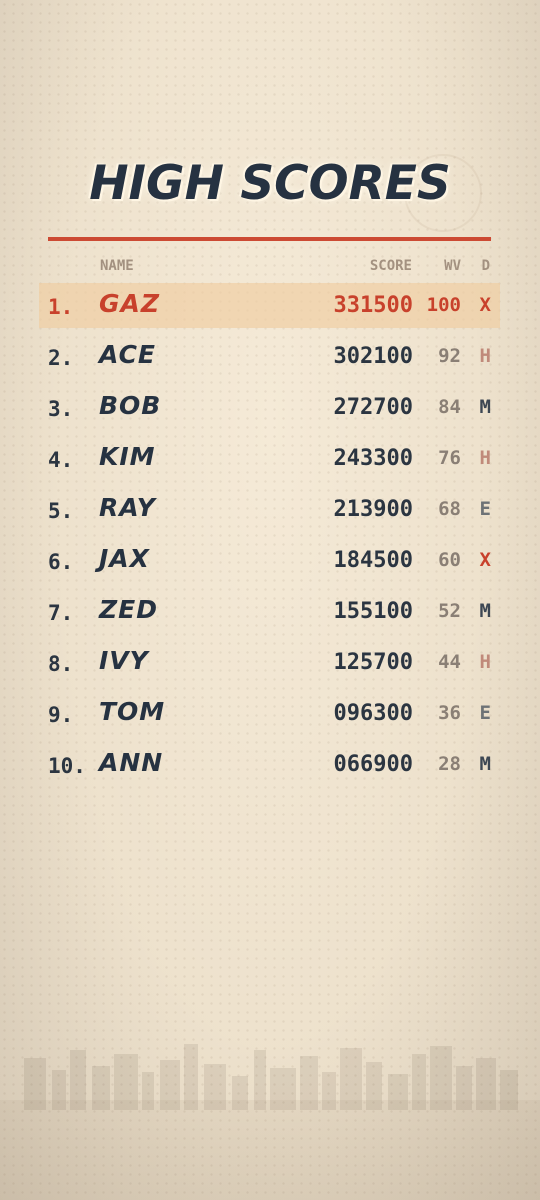 The width and height of the screenshot is (540, 1200). What do you see at coordinates (485, 266) in the screenshot?
I see `header-difficulty: D` at bounding box center [485, 266].